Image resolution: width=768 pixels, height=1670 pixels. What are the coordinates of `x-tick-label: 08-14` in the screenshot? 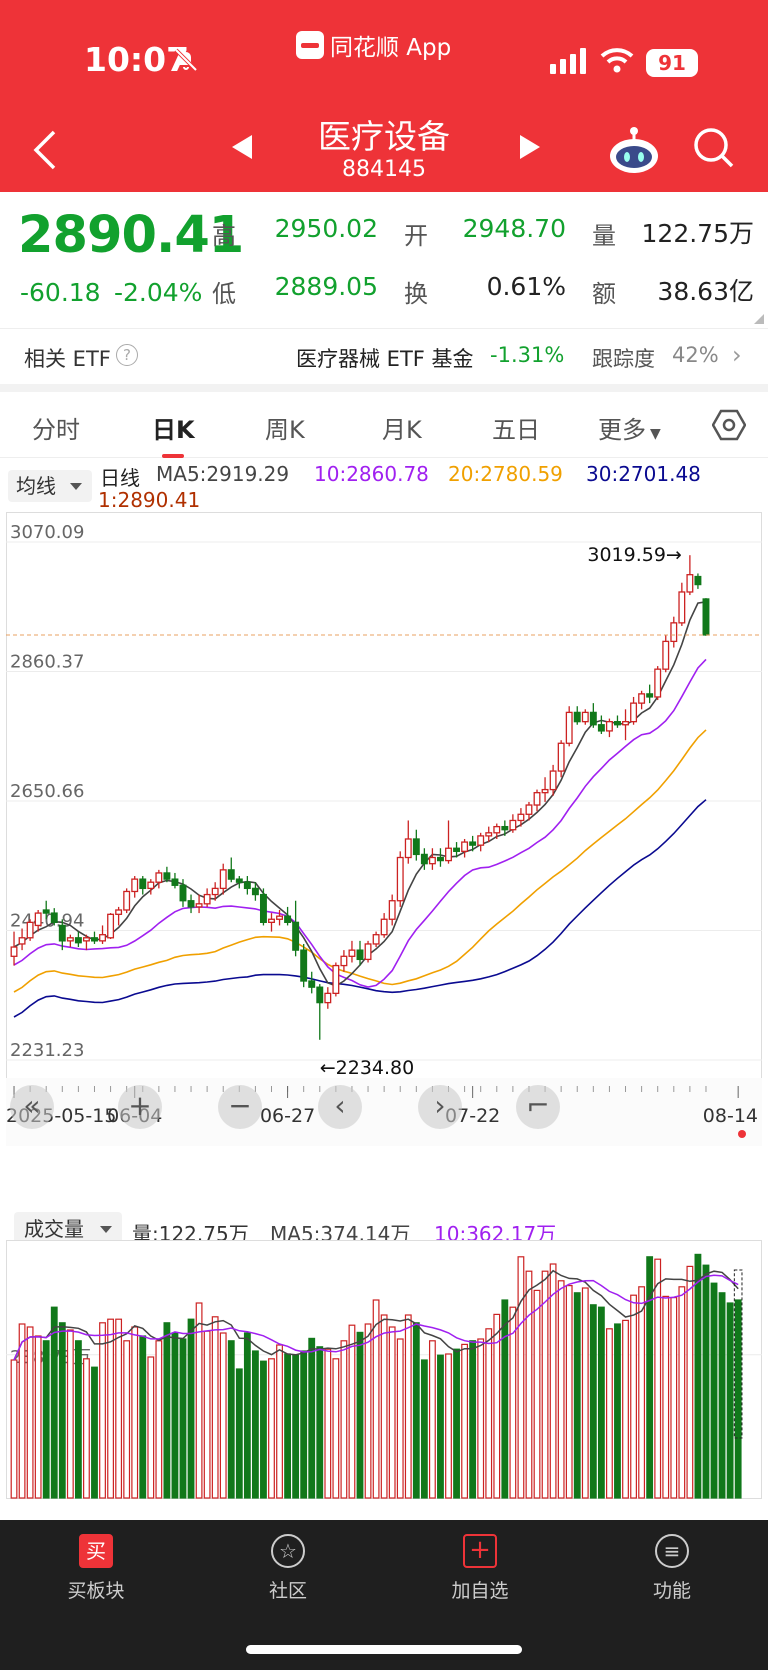 It's located at (730, 1116).